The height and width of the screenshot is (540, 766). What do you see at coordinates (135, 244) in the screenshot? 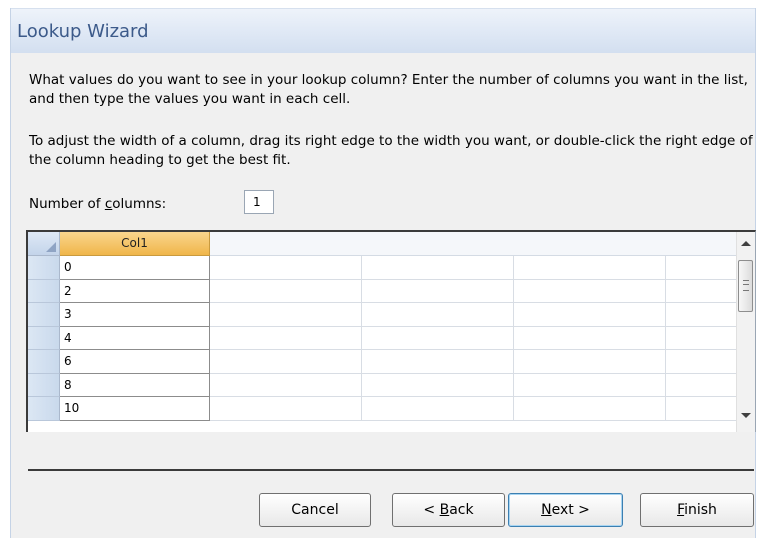
I see `column-header-col1: Col1` at bounding box center [135, 244].